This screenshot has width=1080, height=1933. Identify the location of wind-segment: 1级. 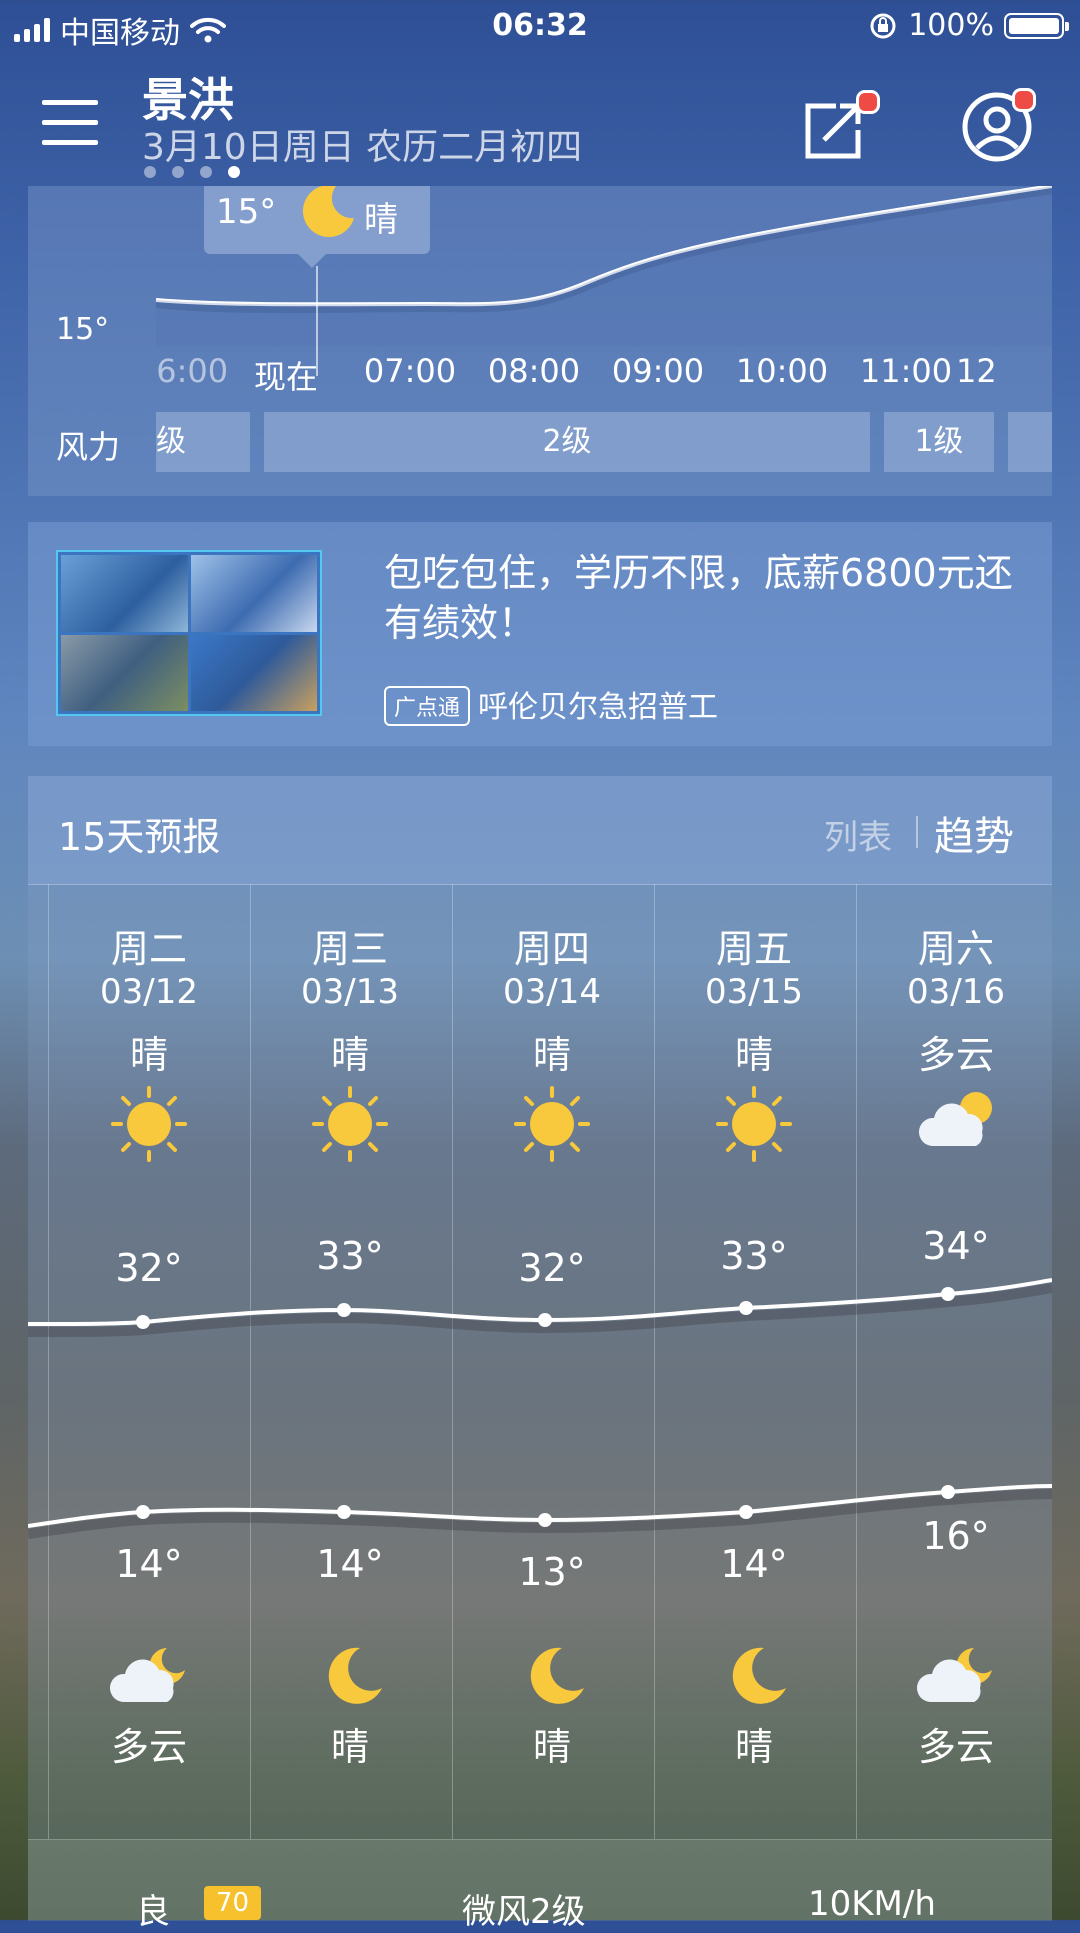
(939, 442).